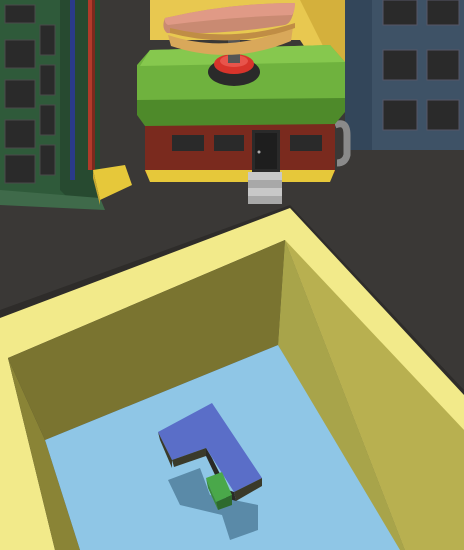  I want to click on shop-steps, so click(265, 188).